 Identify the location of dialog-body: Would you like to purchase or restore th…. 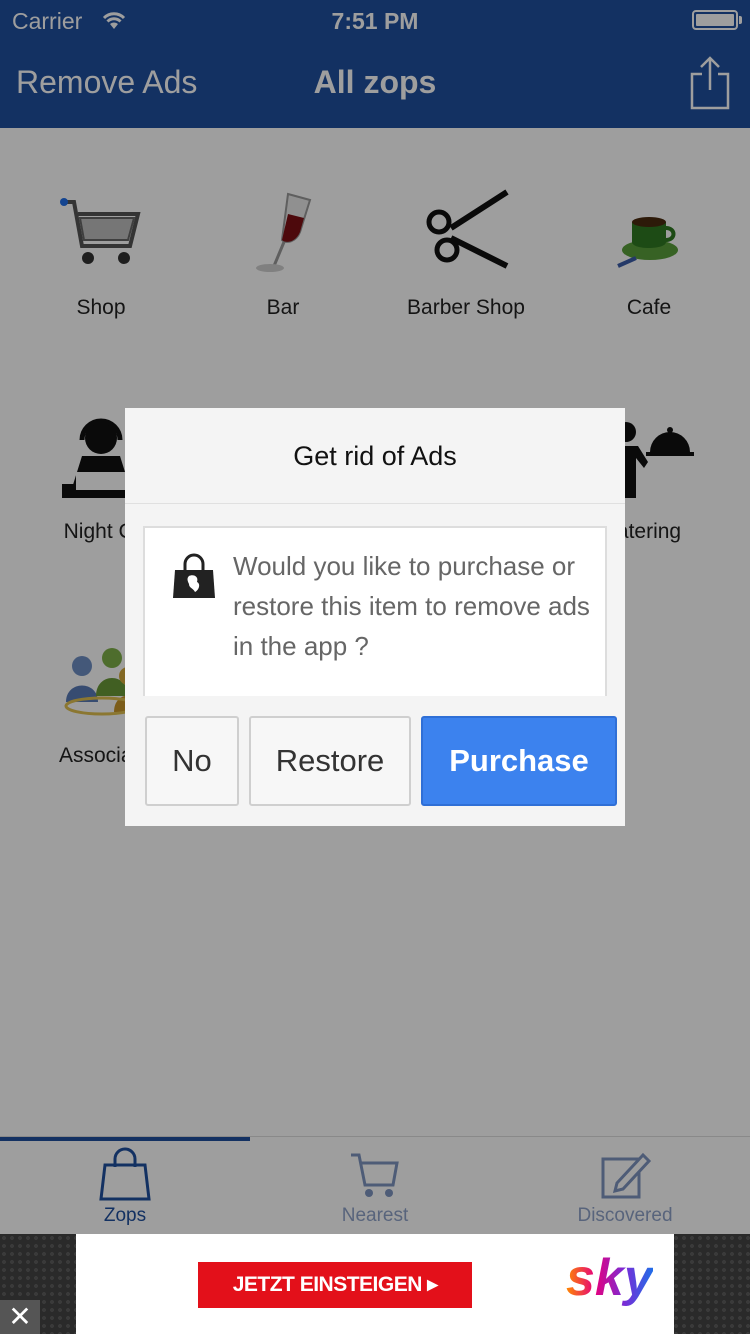
(375, 611).